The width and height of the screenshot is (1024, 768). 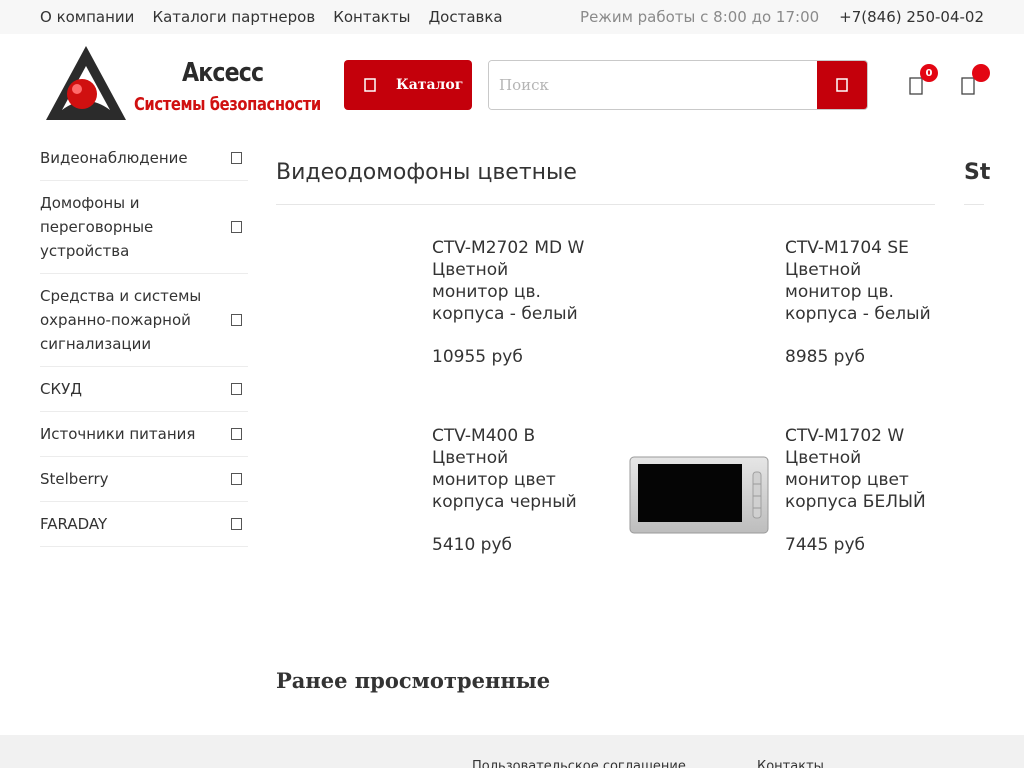 What do you see at coordinates (233, 17) in the screenshot?
I see `top-nav-partner-catalogs-link: Каталоги партнеров` at bounding box center [233, 17].